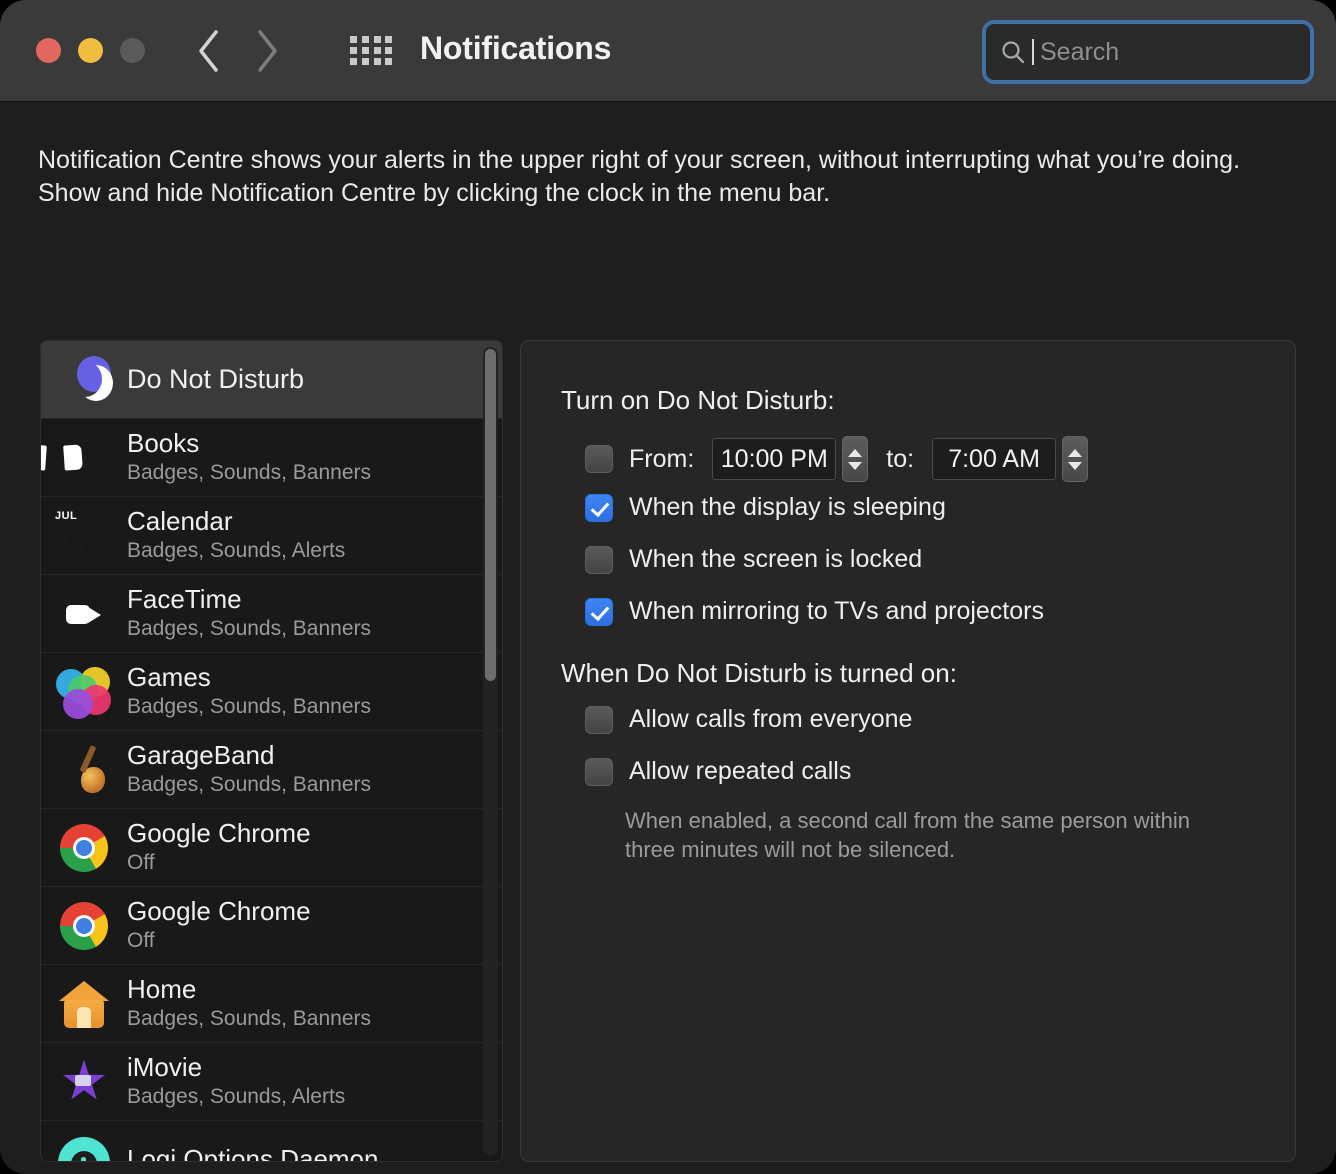 This screenshot has height=1174, width=1336. I want to click on app-list-scrollbar, so click(490, 751).